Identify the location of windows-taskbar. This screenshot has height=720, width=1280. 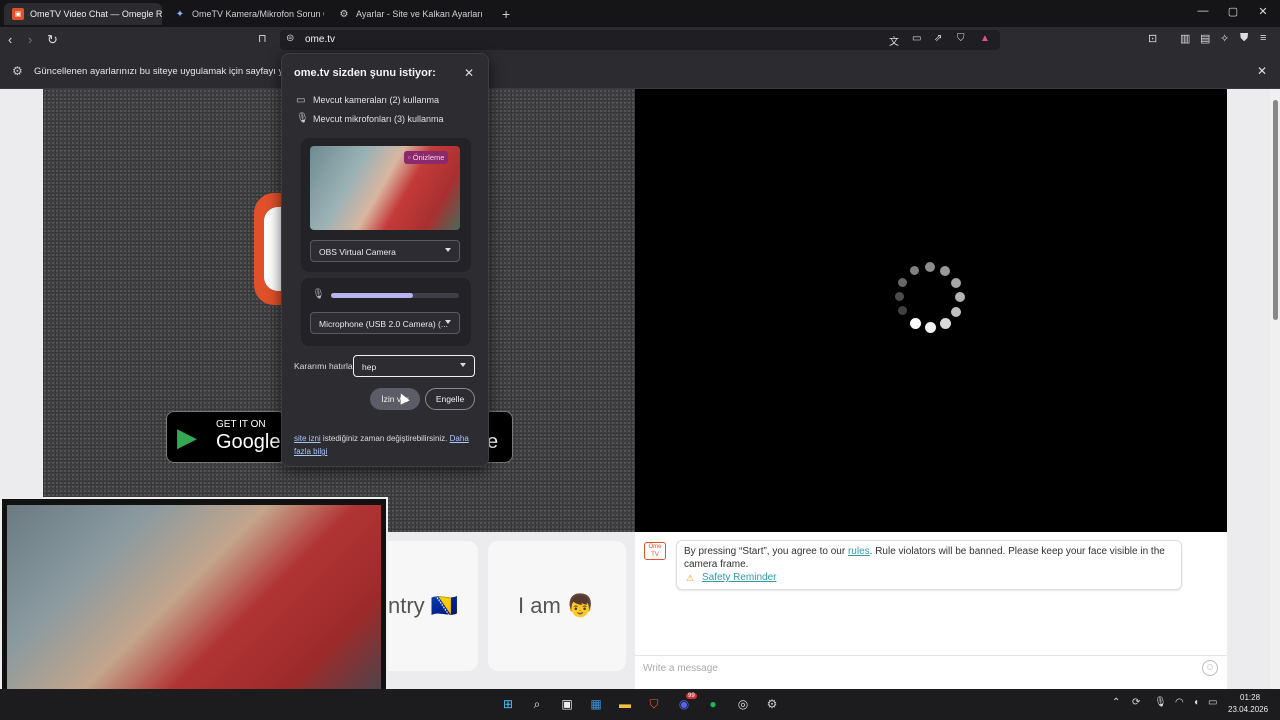
(640, 704).